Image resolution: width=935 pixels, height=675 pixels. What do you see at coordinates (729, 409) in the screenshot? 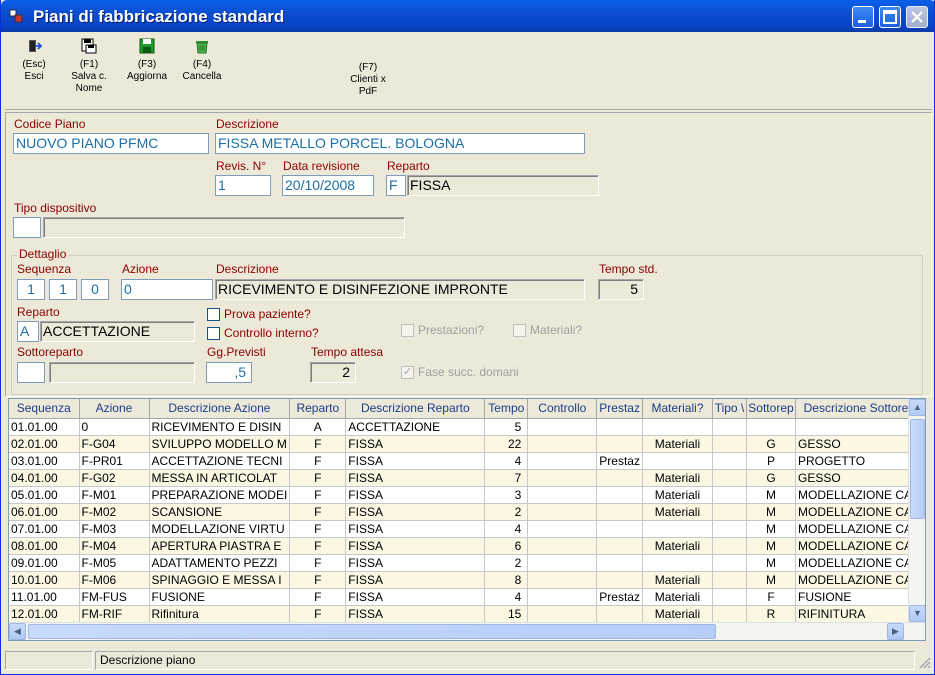
I see `column-header: Tipo \` at bounding box center [729, 409].